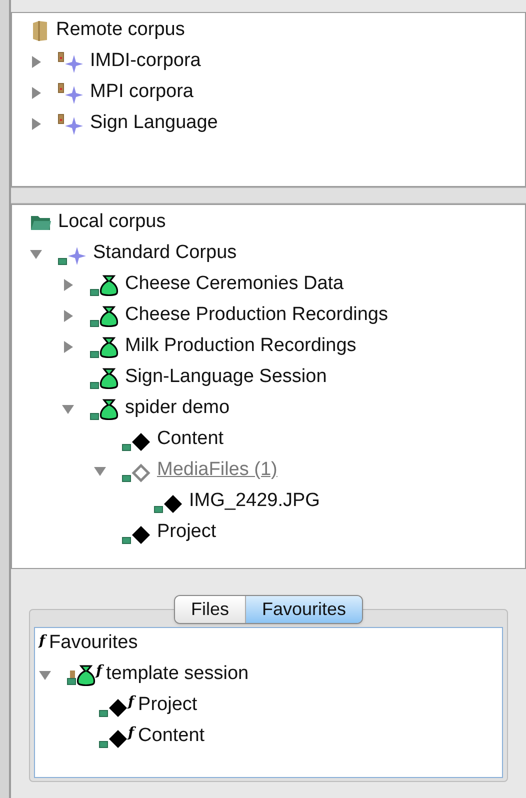  I want to click on tree-root-label: Local corpus, so click(112, 222).